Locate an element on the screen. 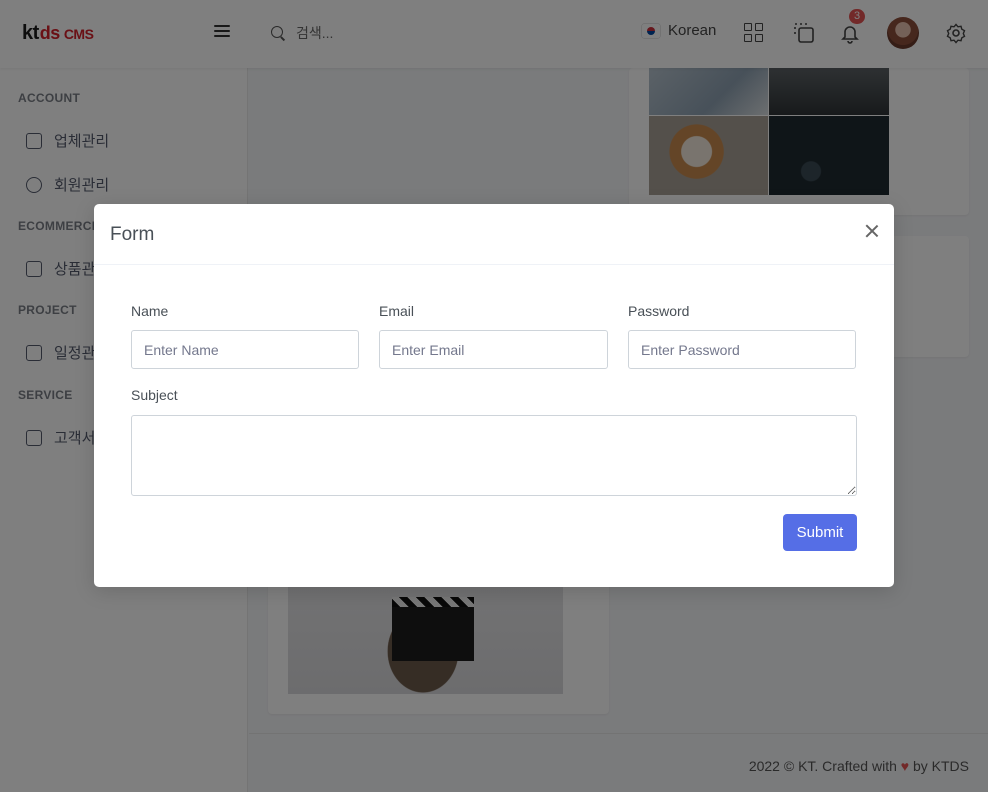 This screenshot has width=988, height=792. subject-textarea is located at coordinates (494, 455).